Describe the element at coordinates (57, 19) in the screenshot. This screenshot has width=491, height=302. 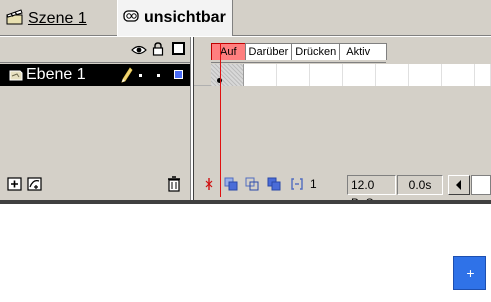
I see `scene-label: Szene 1` at that location.